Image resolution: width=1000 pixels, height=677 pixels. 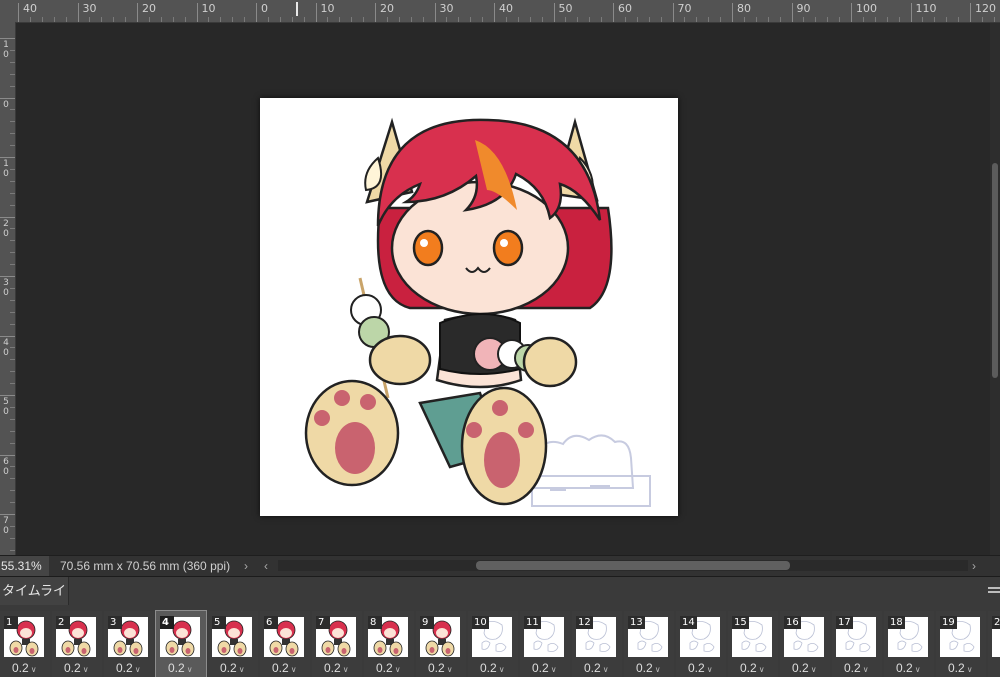 What do you see at coordinates (974, 566) in the screenshot?
I see `scroll-right-arrow-icon: ›` at bounding box center [974, 566].